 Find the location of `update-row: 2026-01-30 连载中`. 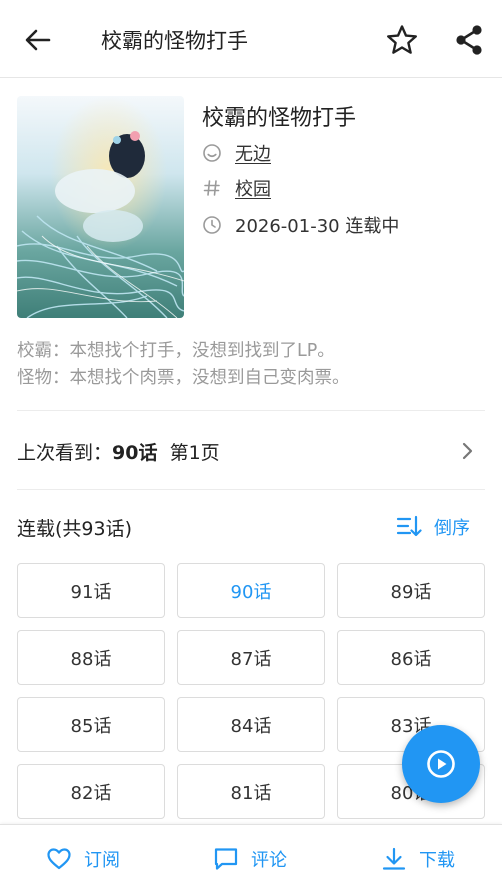

update-row: 2026-01-30 连载中 is located at coordinates (300, 225).